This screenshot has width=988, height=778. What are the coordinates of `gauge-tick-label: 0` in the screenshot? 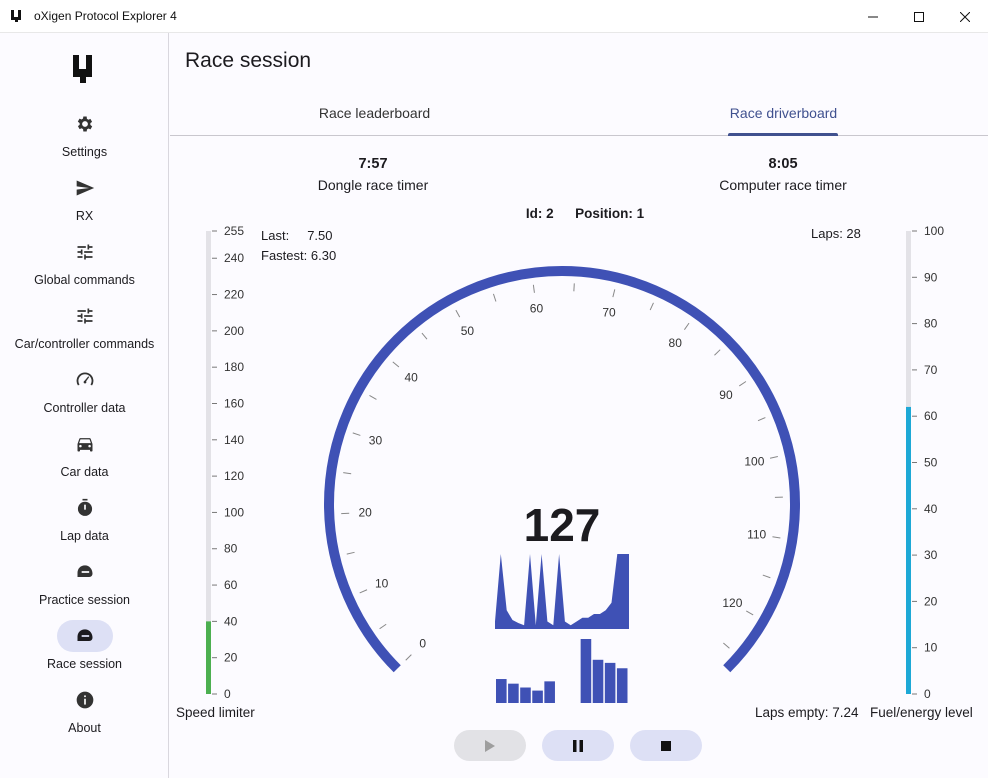 It's located at (927, 694).